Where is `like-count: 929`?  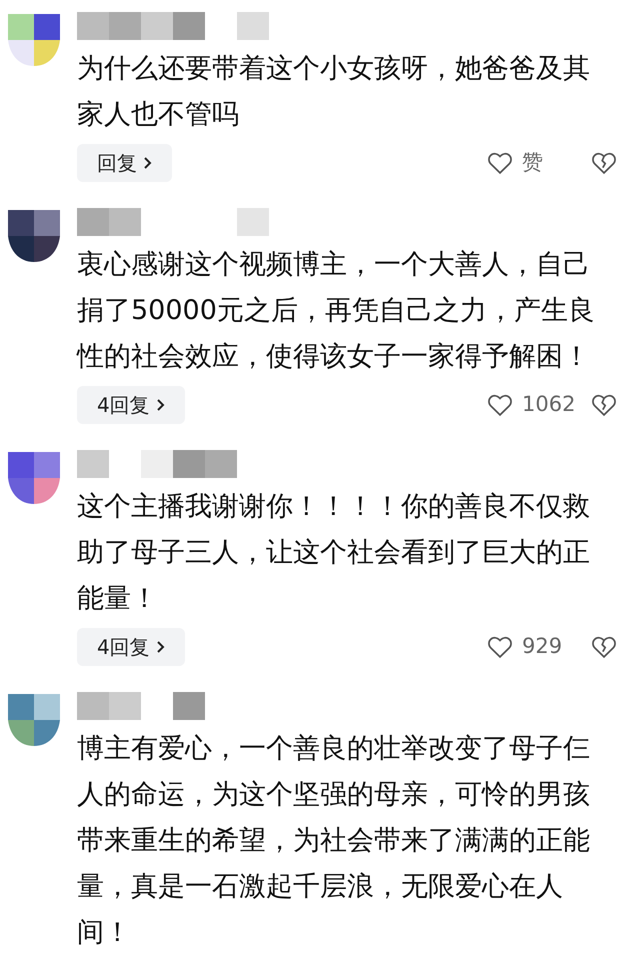
like-count: 929 is located at coordinates (543, 646).